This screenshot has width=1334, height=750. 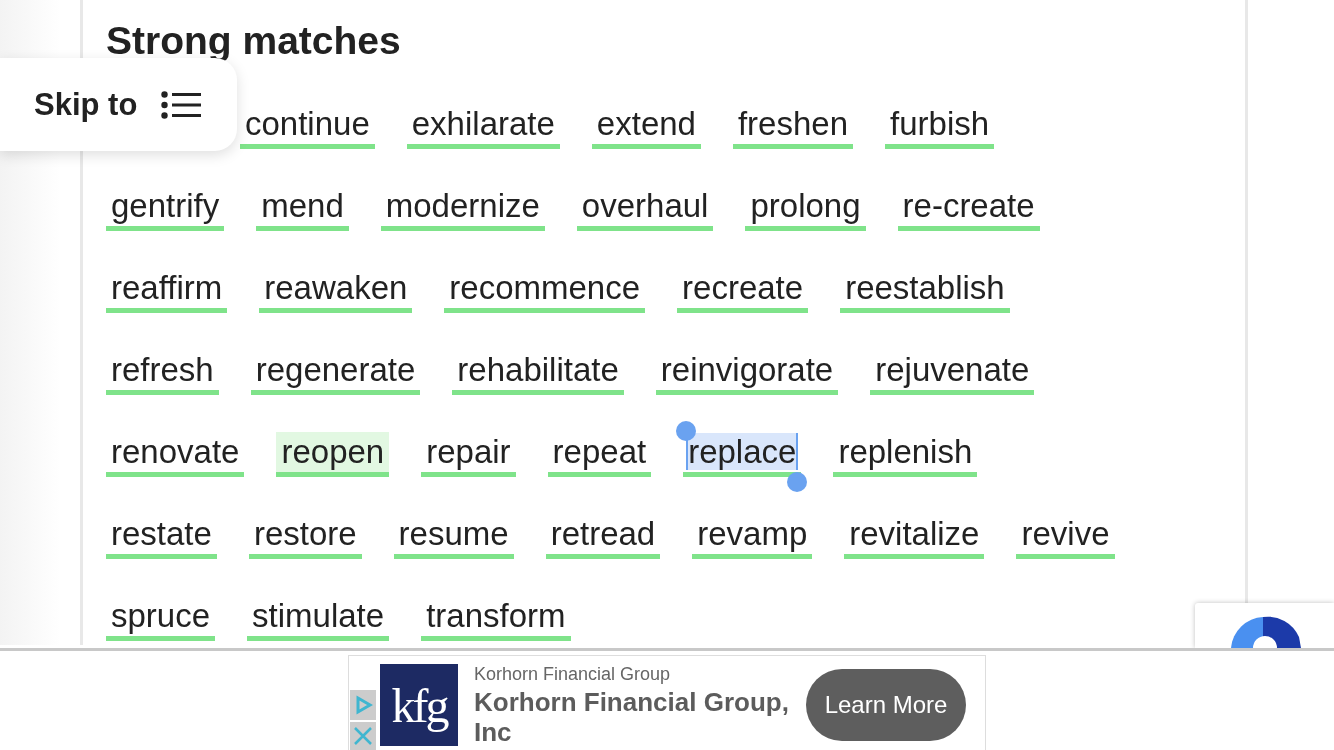 What do you see at coordinates (175, 454) in the screenshot?
I see `word-link: renovate` at bounding box center [175, 454].